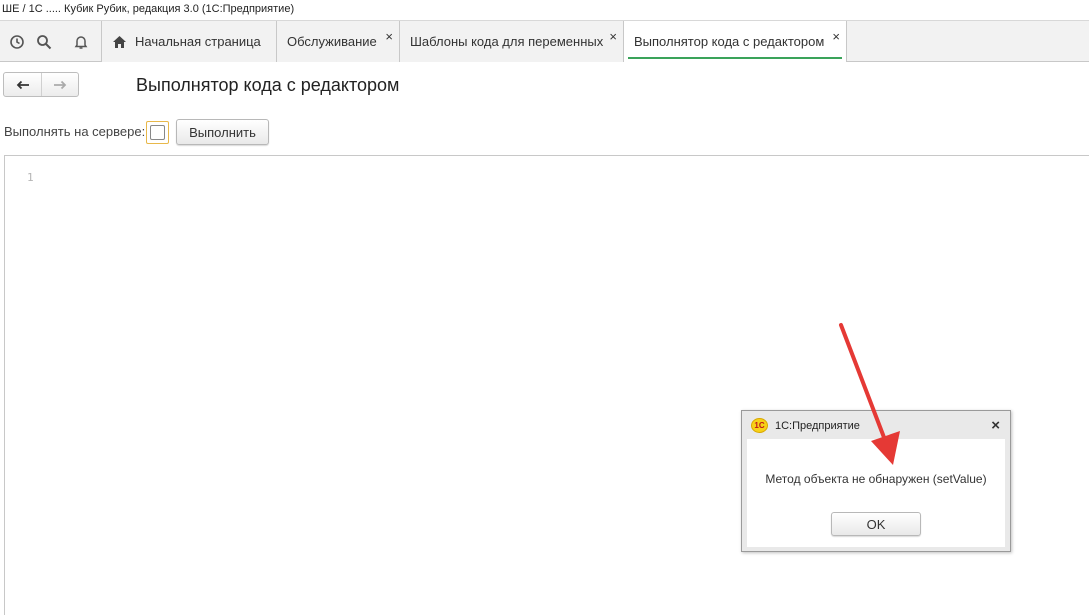  I want to click on history-nav, so click(41, 84).